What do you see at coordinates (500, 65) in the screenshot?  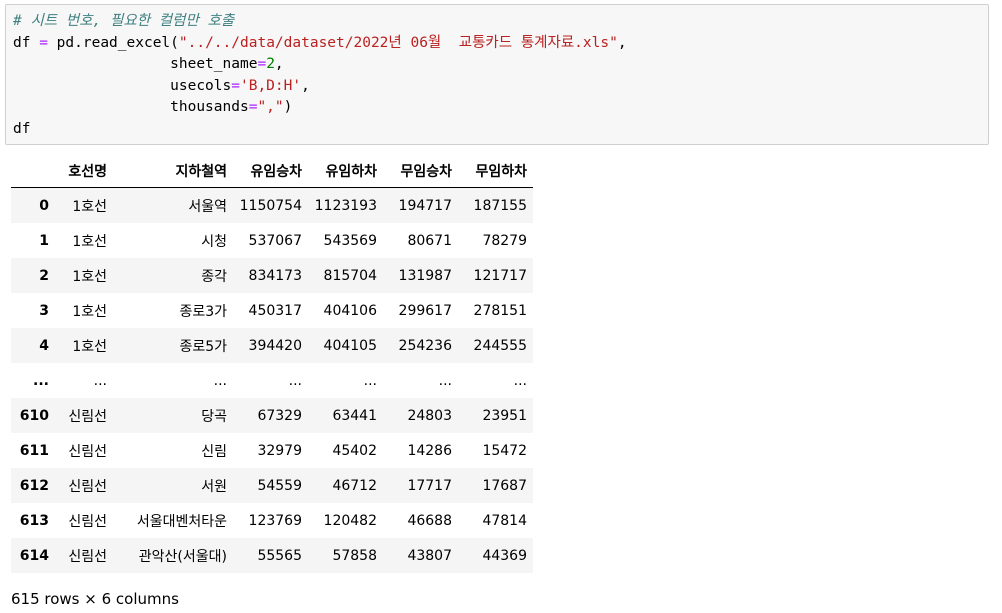 I see `code-line-3: sheet_name=2,` at bounding box center [500, 65].